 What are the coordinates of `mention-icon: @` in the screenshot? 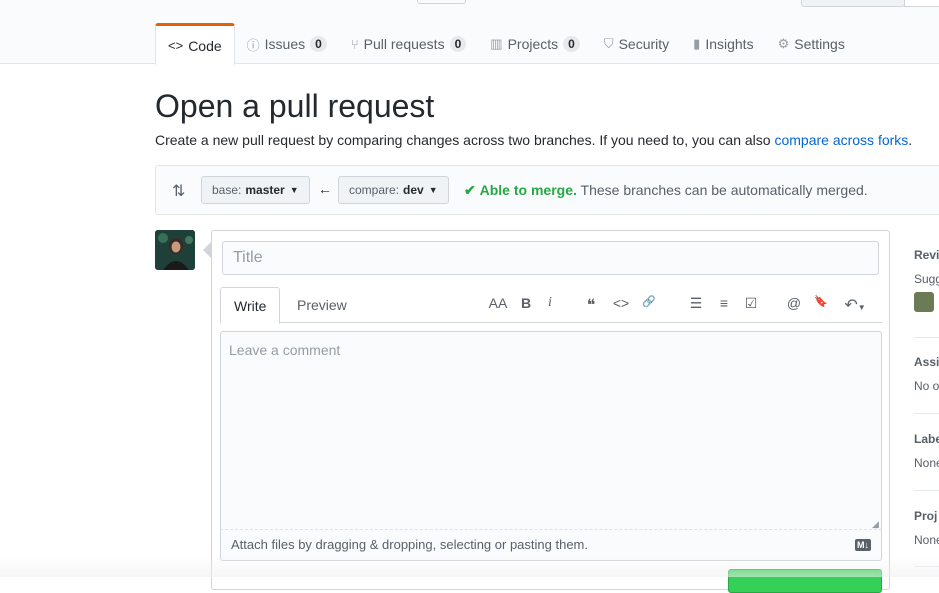 It's located at (794, 303).